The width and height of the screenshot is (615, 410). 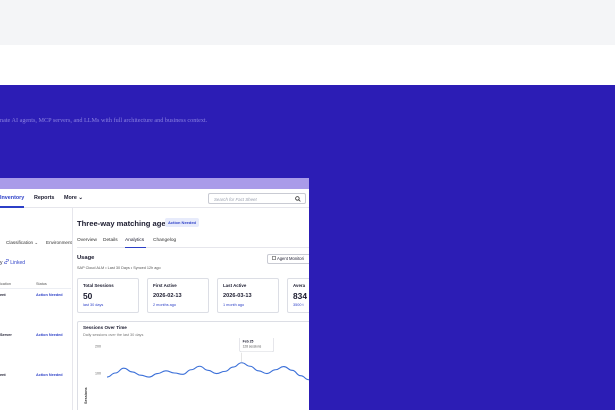 What do you see at coordinates (6, 335) in the screenshot?
I see `list-item-label: Server` at bounding box center [6, 335].